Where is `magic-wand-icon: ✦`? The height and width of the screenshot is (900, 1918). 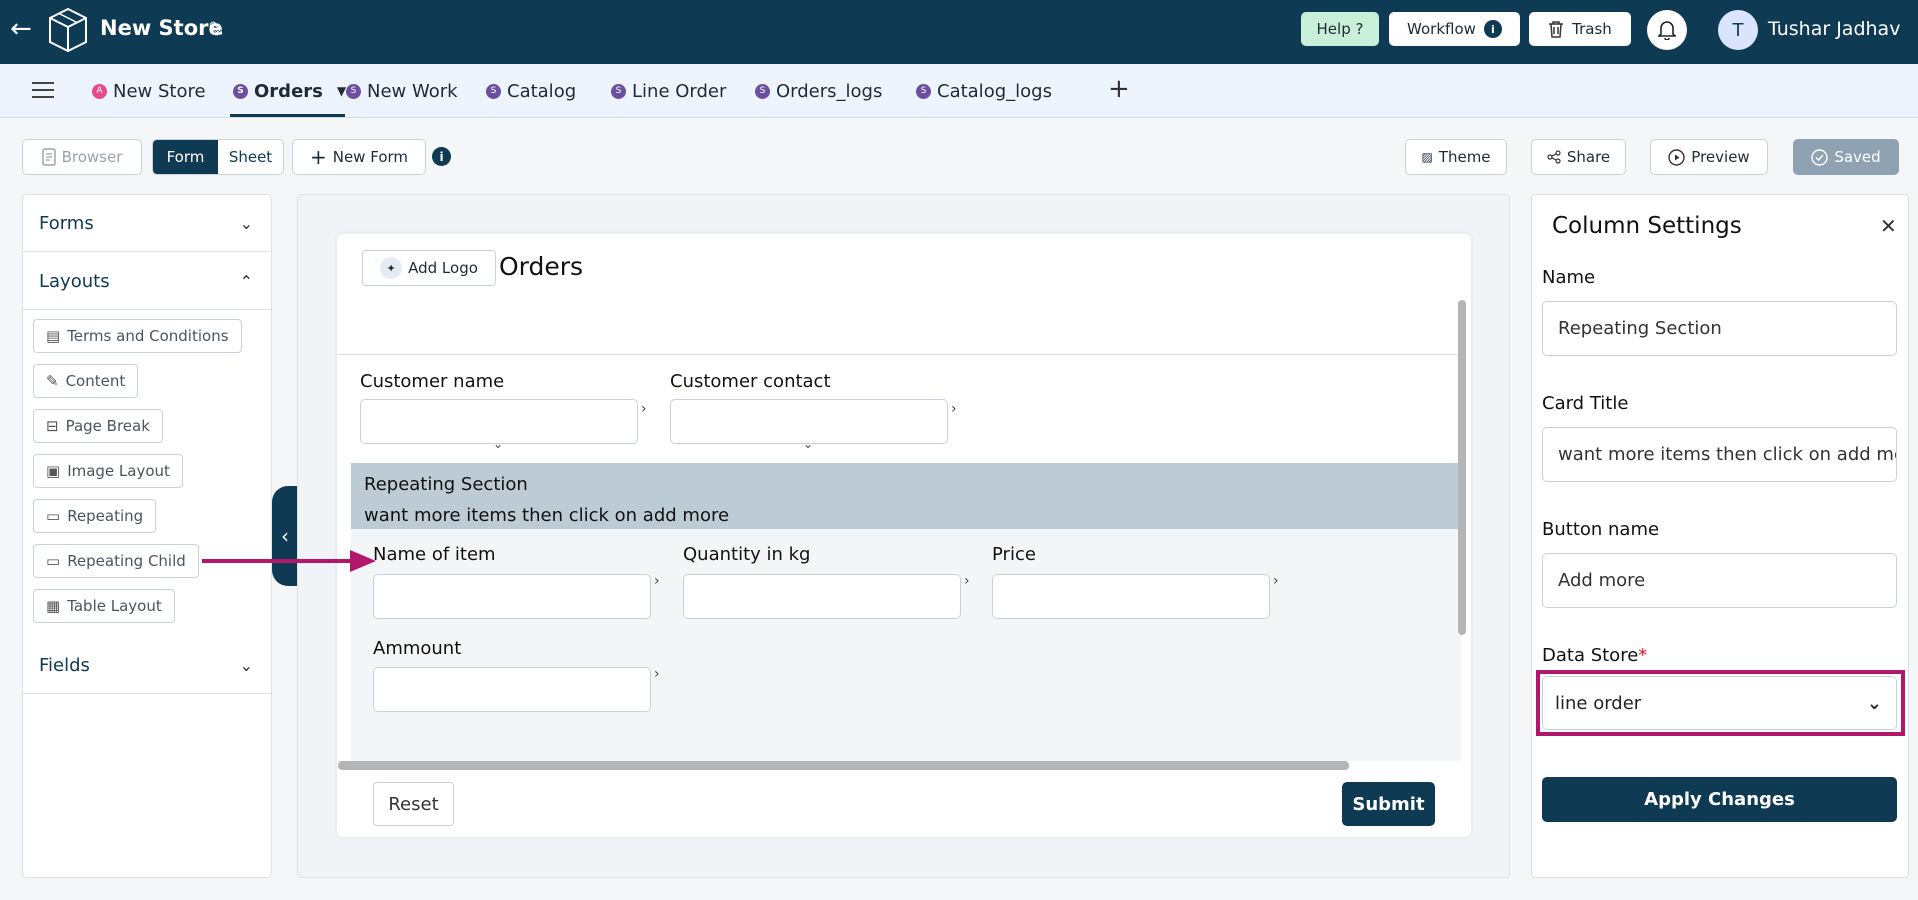
magic-wand-icon: ✦ is located at coordinates (391, 268).